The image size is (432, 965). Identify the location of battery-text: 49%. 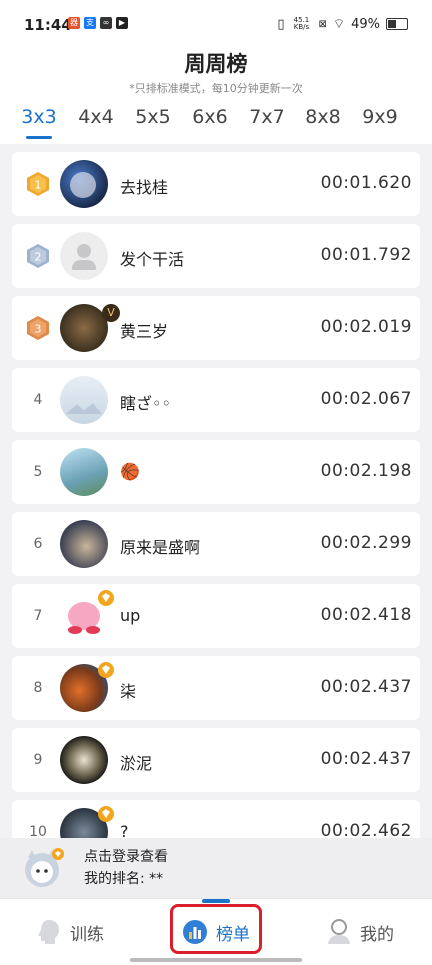
(365, 24).